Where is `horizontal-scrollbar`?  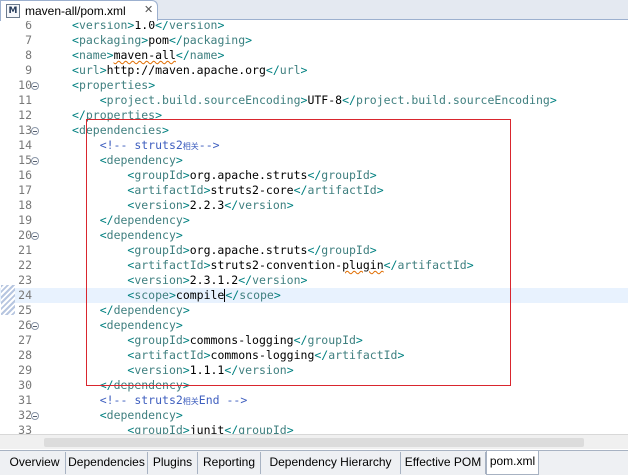
horizontal-scrollbar is located at coordinates (314, 441).